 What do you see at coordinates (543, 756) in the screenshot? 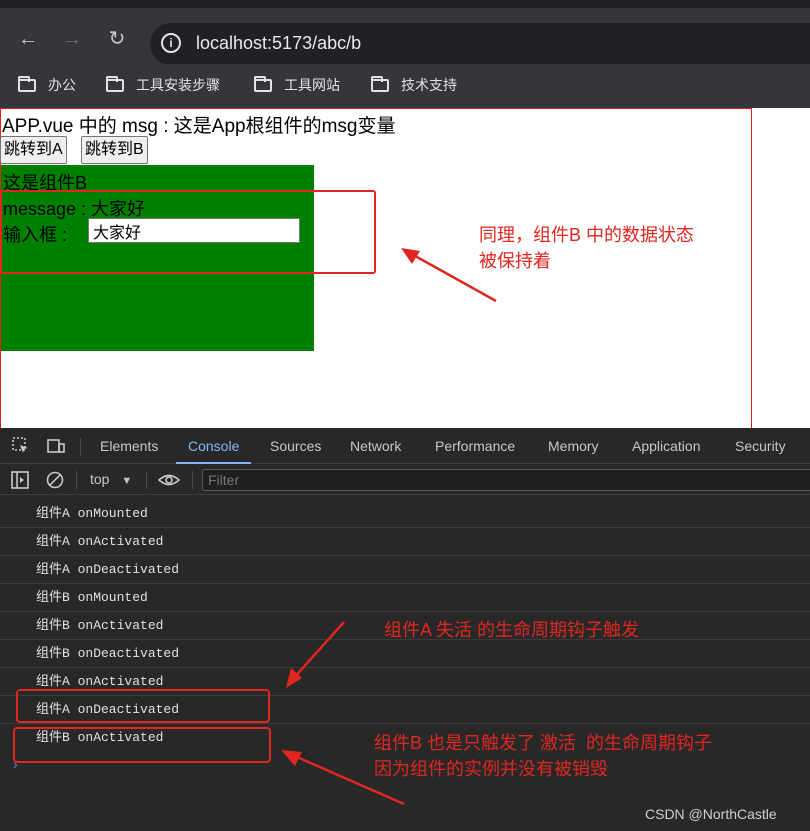
I see `annotation-text: 组件B 也是只触发了 激活 的生命周期钩子 因为组件的实例并没有被销毁` at bounding box center [543, 756].